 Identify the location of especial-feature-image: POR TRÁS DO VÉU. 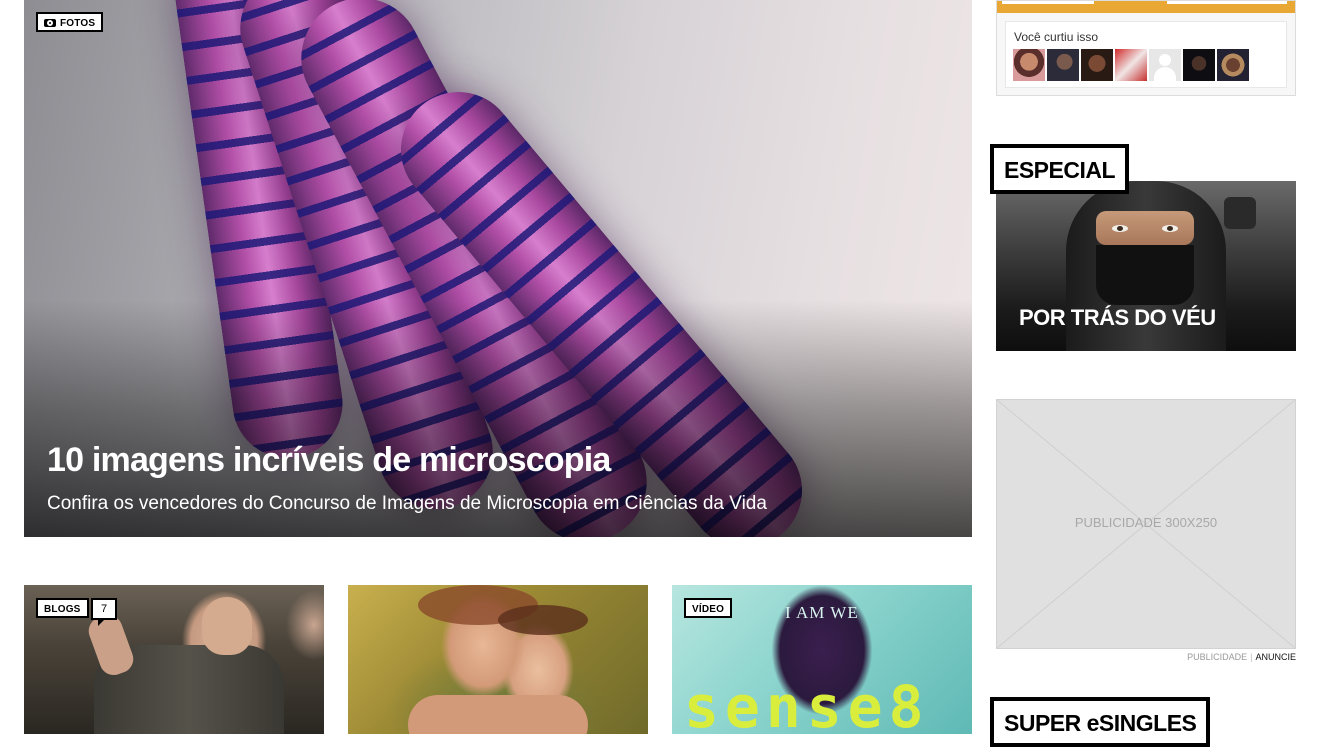
(1146, 266).